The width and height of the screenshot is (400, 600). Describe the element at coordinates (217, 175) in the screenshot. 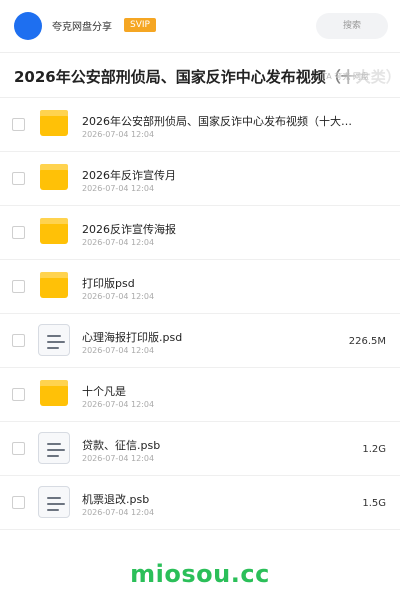

I see `file-name: 2026年反诈宣传月` at that location.